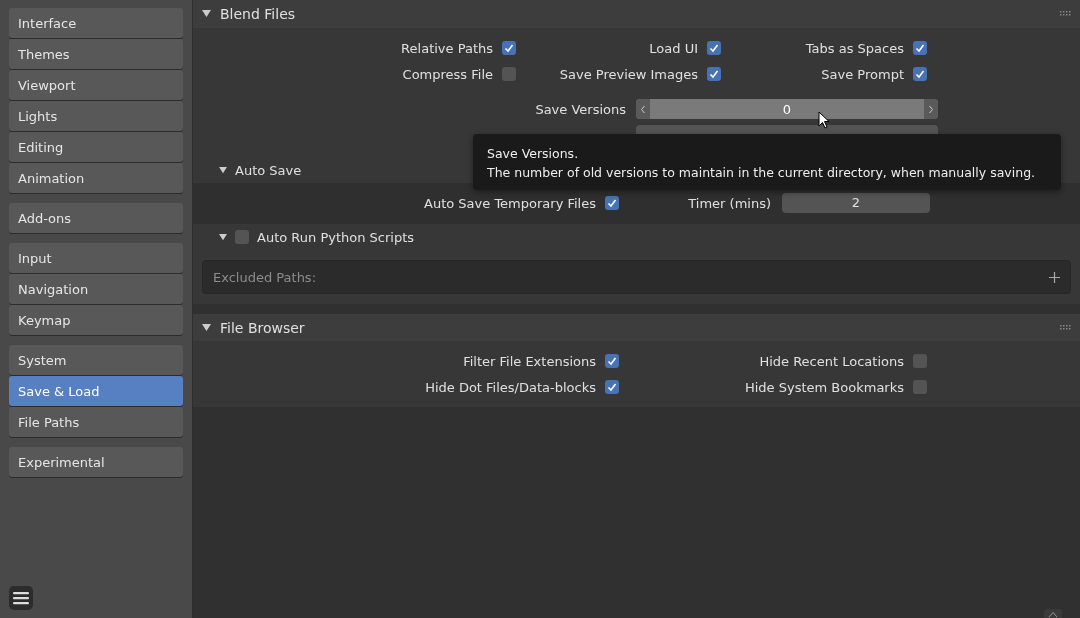  Describe the element at coordinates (636, 14) in the screenshot. I see `panel-header: Blend Files` at that location.